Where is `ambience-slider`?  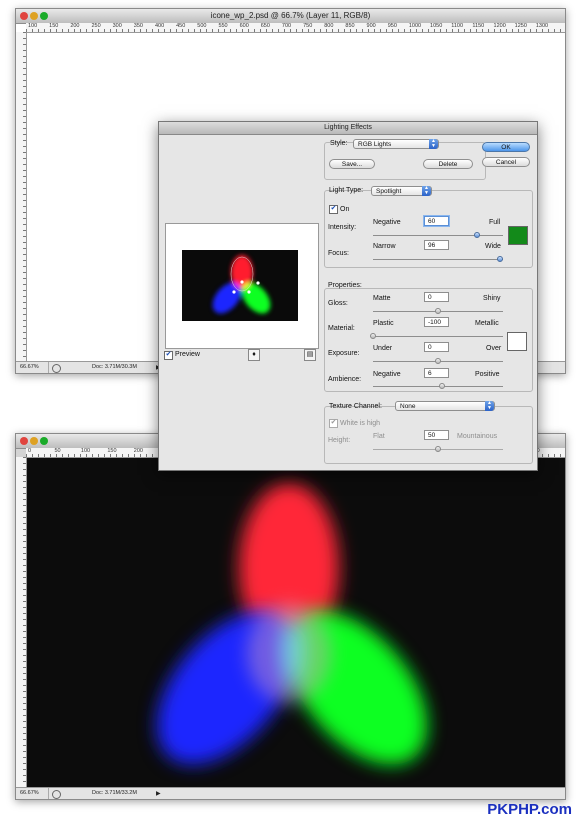 ambience-slider is located at coordinates (438, 386).